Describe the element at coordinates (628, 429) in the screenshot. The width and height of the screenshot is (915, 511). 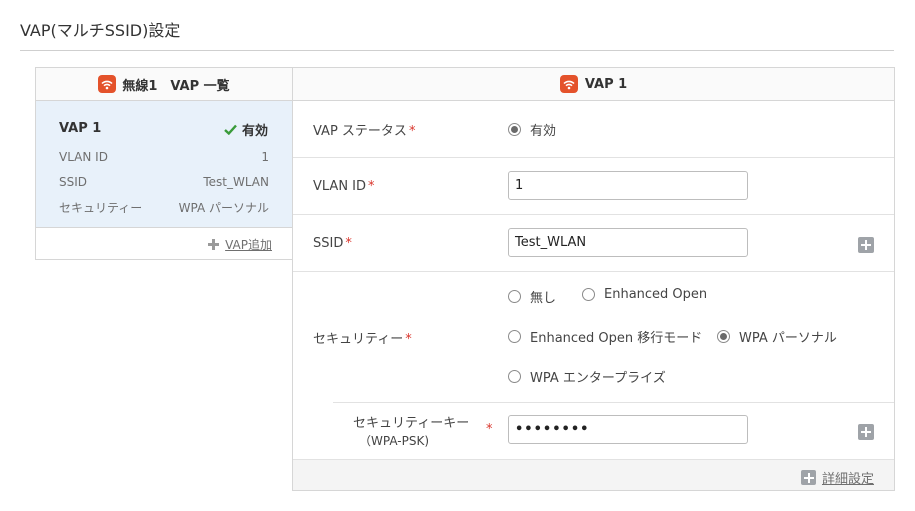
I see `security-key-input: ••••••••` at that location.